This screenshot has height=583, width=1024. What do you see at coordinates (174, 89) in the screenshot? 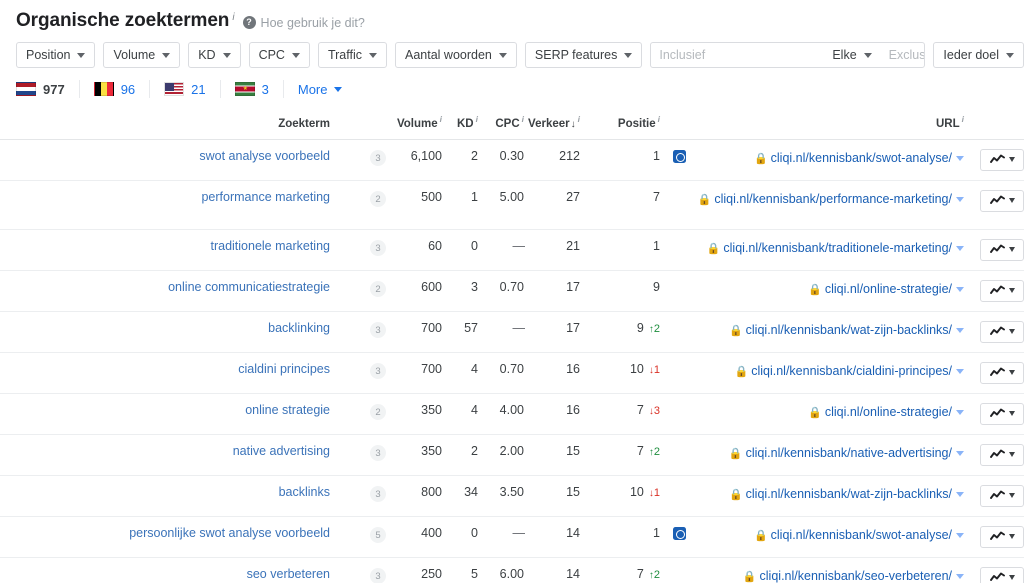
I see `flag-united-states-icon` at bounding box center [174, 89].